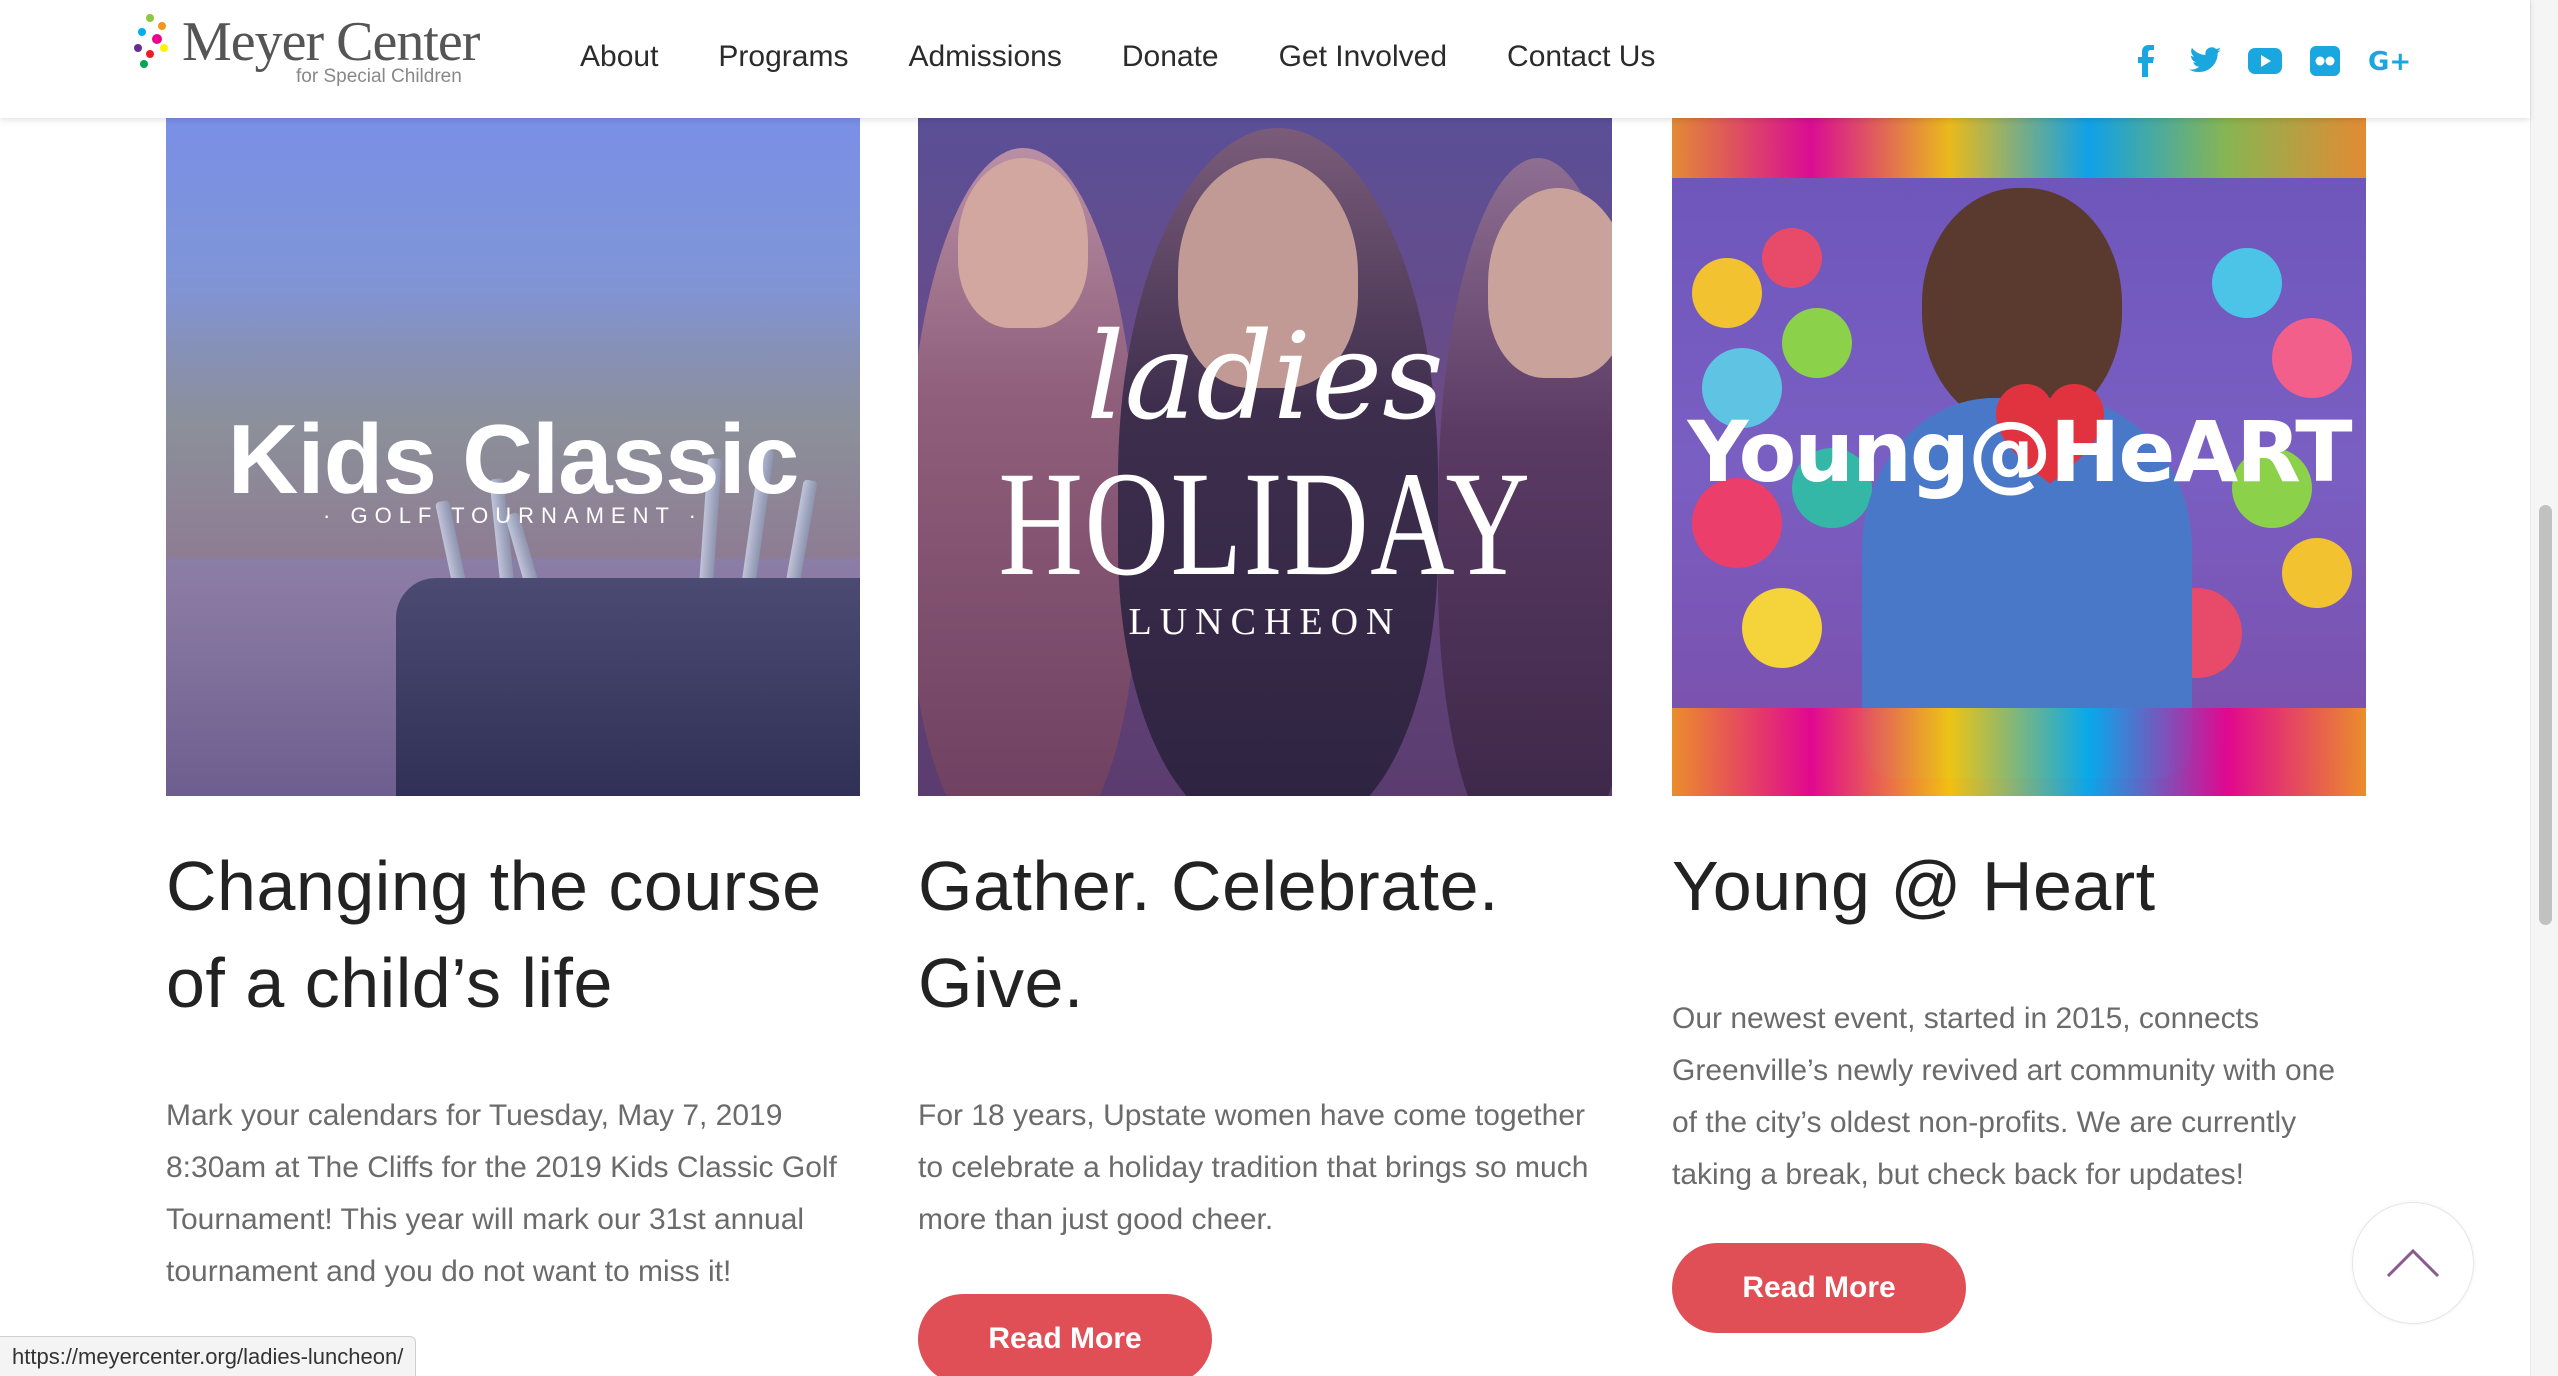  What do you see at coordinates (2325, 61) in the screenshot?
I see `flickr-icon` at bounding box center [2325, 61].